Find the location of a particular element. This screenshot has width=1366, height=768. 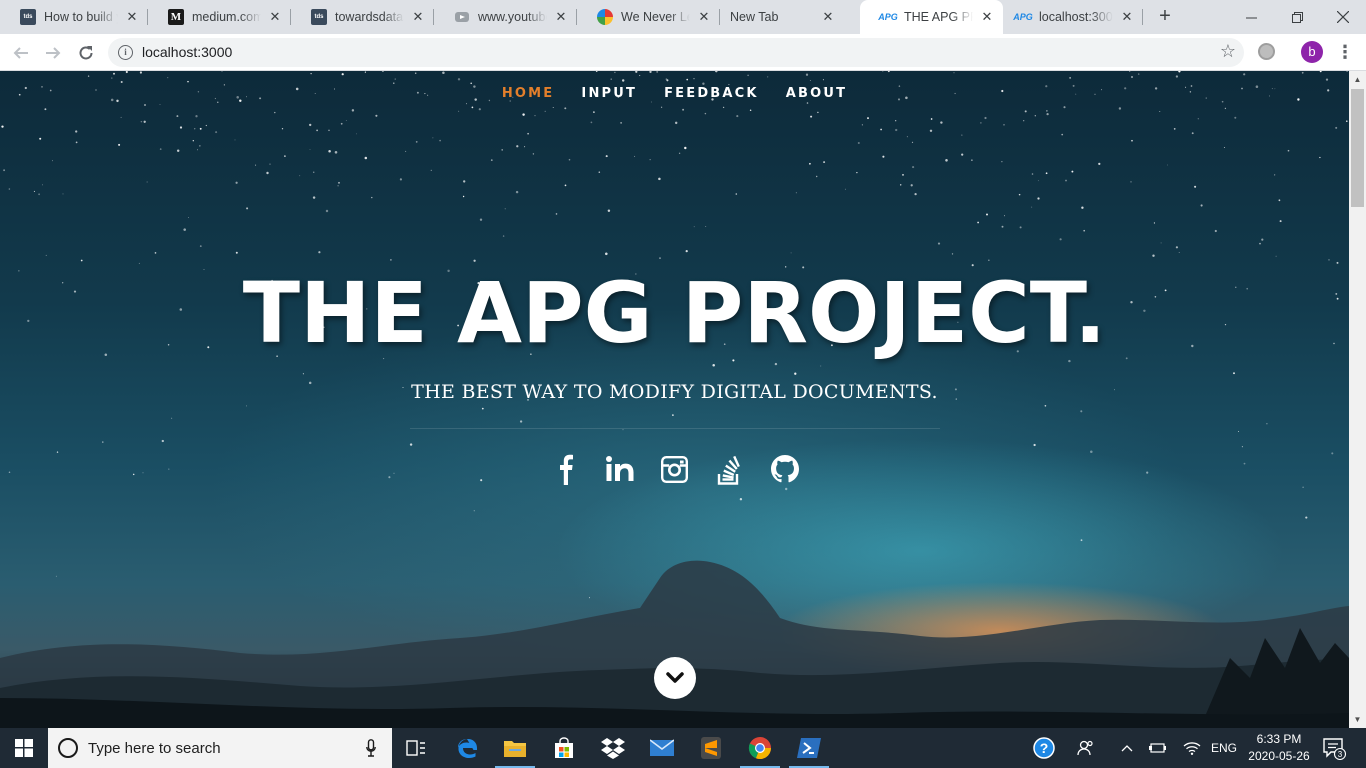

powershell-icon is located at coordinates (809, 748).